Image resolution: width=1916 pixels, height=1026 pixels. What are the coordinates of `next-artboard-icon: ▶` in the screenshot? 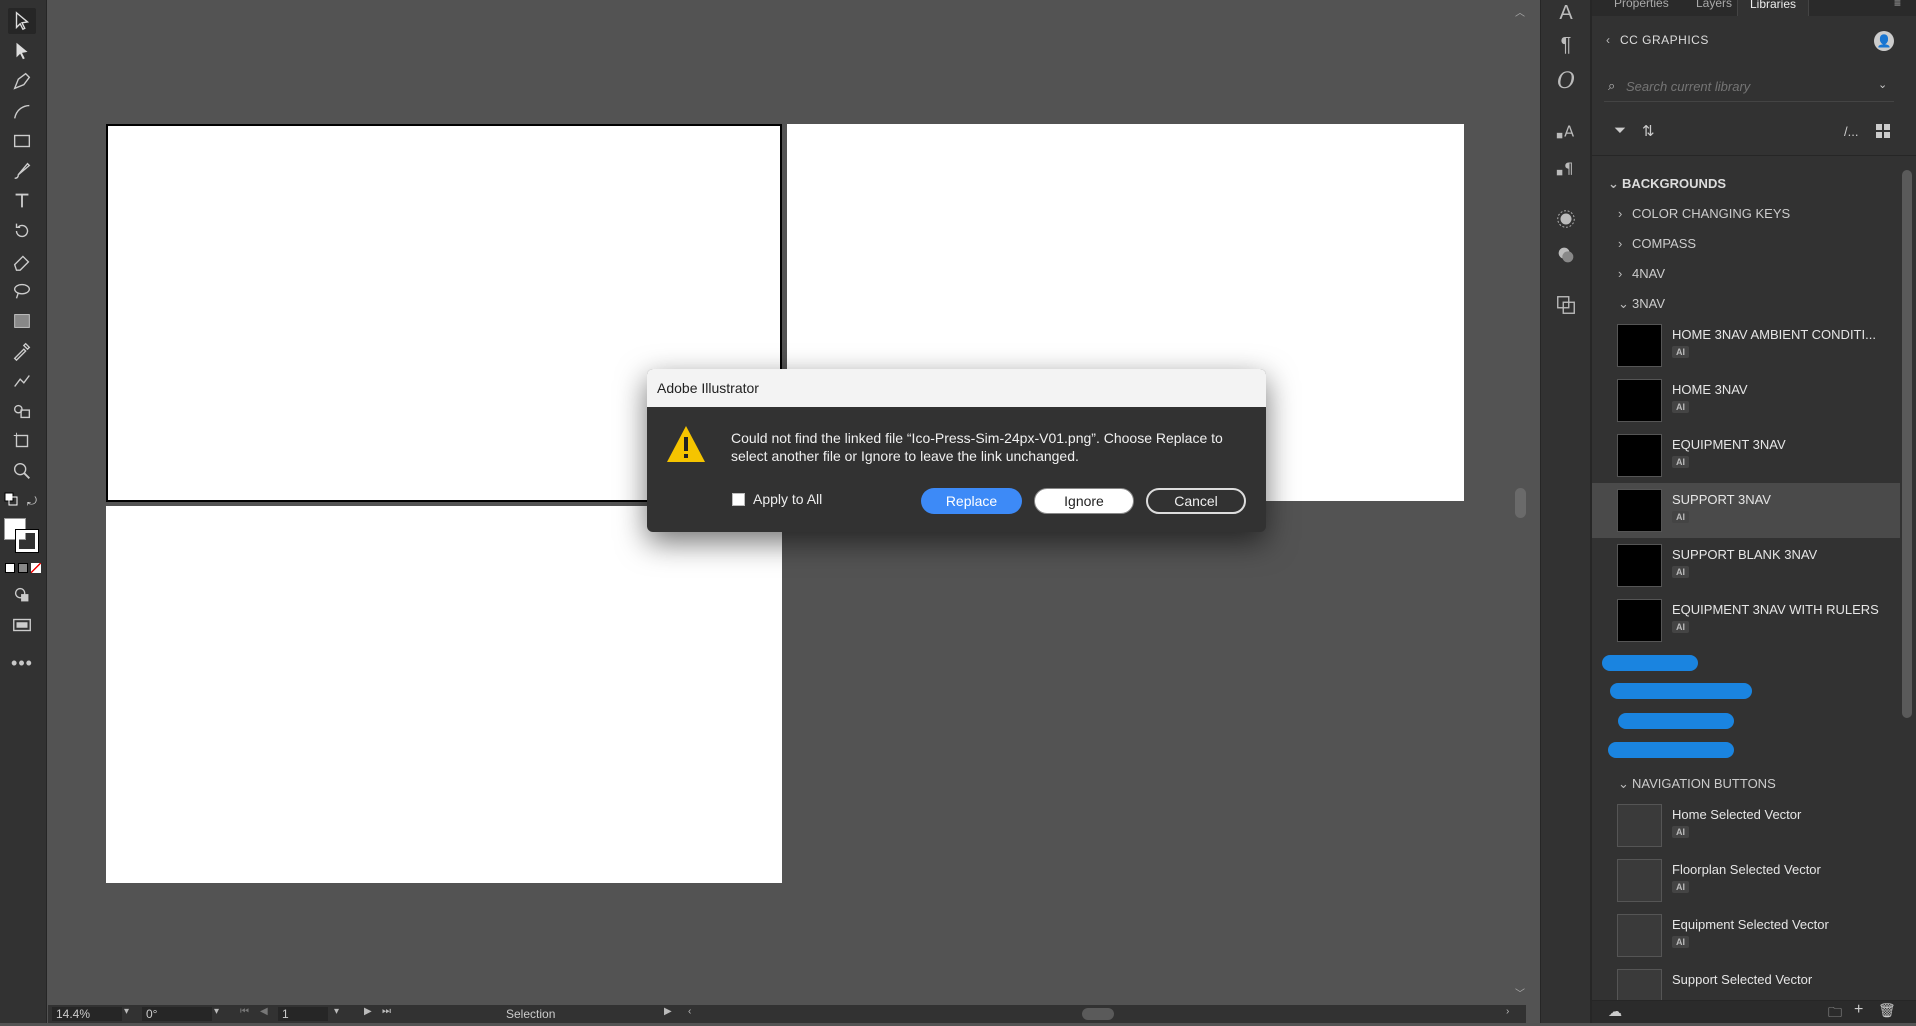 It's located at (368, 1011).